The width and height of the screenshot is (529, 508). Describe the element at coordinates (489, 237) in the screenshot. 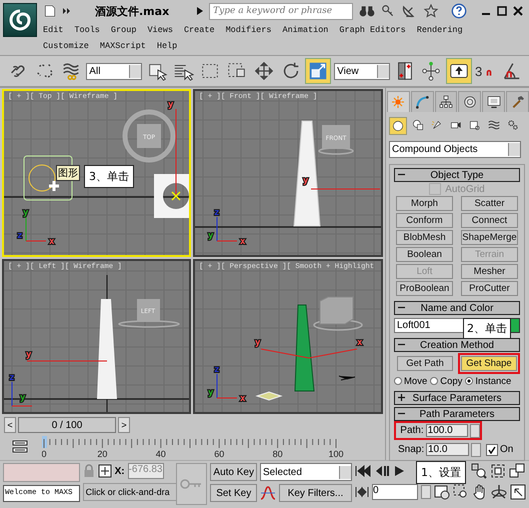

I see `object-type-button: ShapeMerge` at that location.